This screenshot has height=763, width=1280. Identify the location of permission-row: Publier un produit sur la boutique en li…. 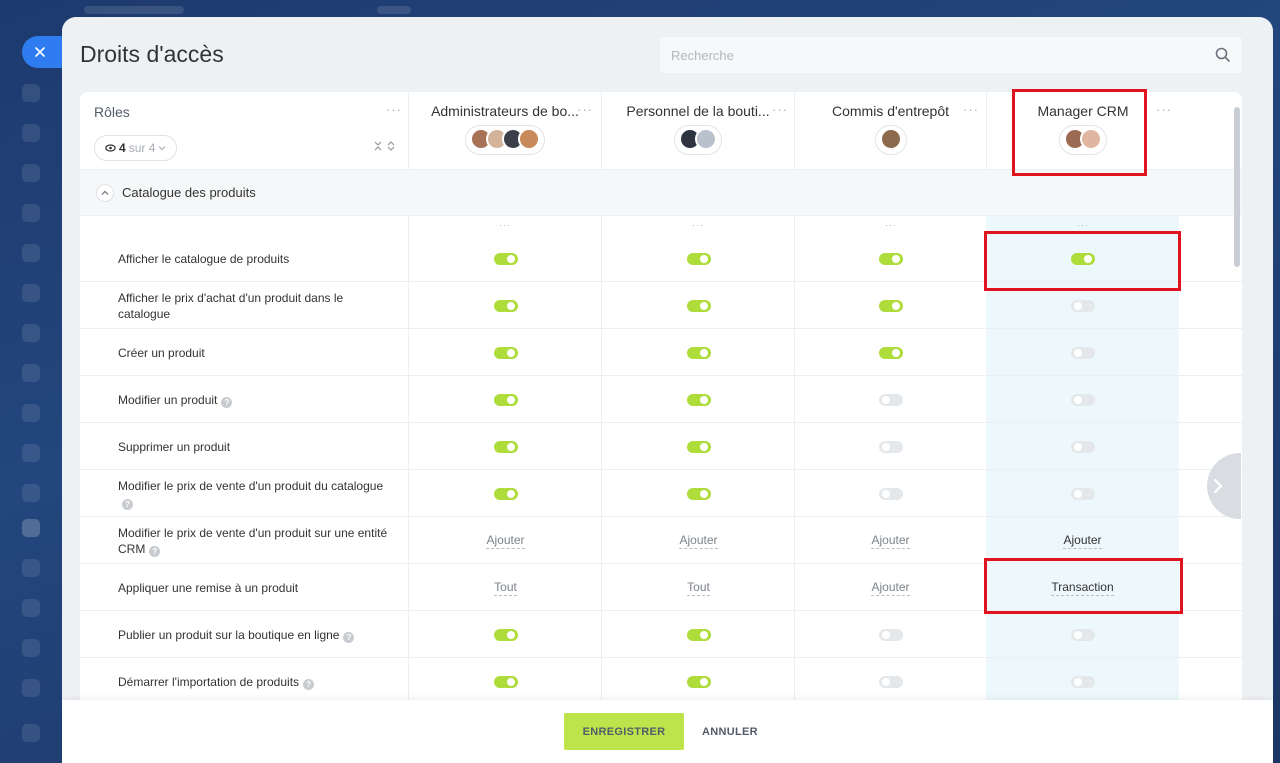
(661, 634).